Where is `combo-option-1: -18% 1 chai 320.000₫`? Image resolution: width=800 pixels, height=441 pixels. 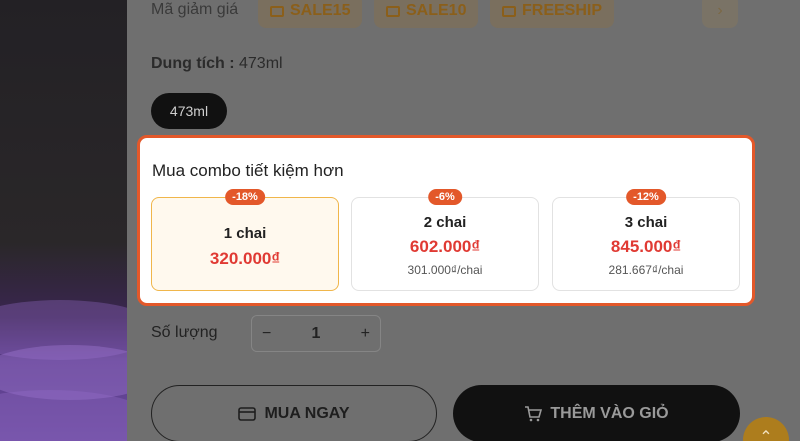 combo-option-1: -18% 1 chai 320.000₫ is located at coordinates (245, 240).